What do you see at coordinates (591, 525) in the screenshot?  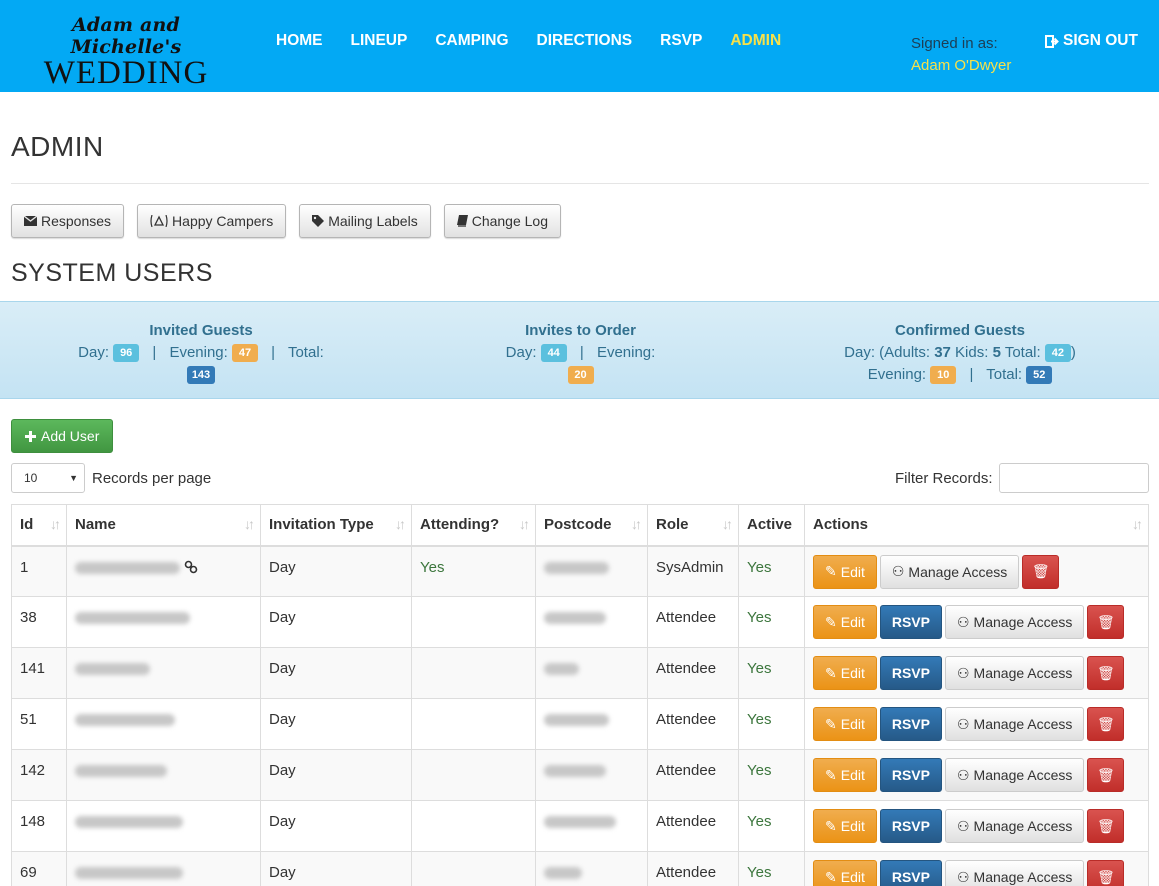 I see `column-header-postcode: Postcode ↓↑` at bounding box center [591, 525].